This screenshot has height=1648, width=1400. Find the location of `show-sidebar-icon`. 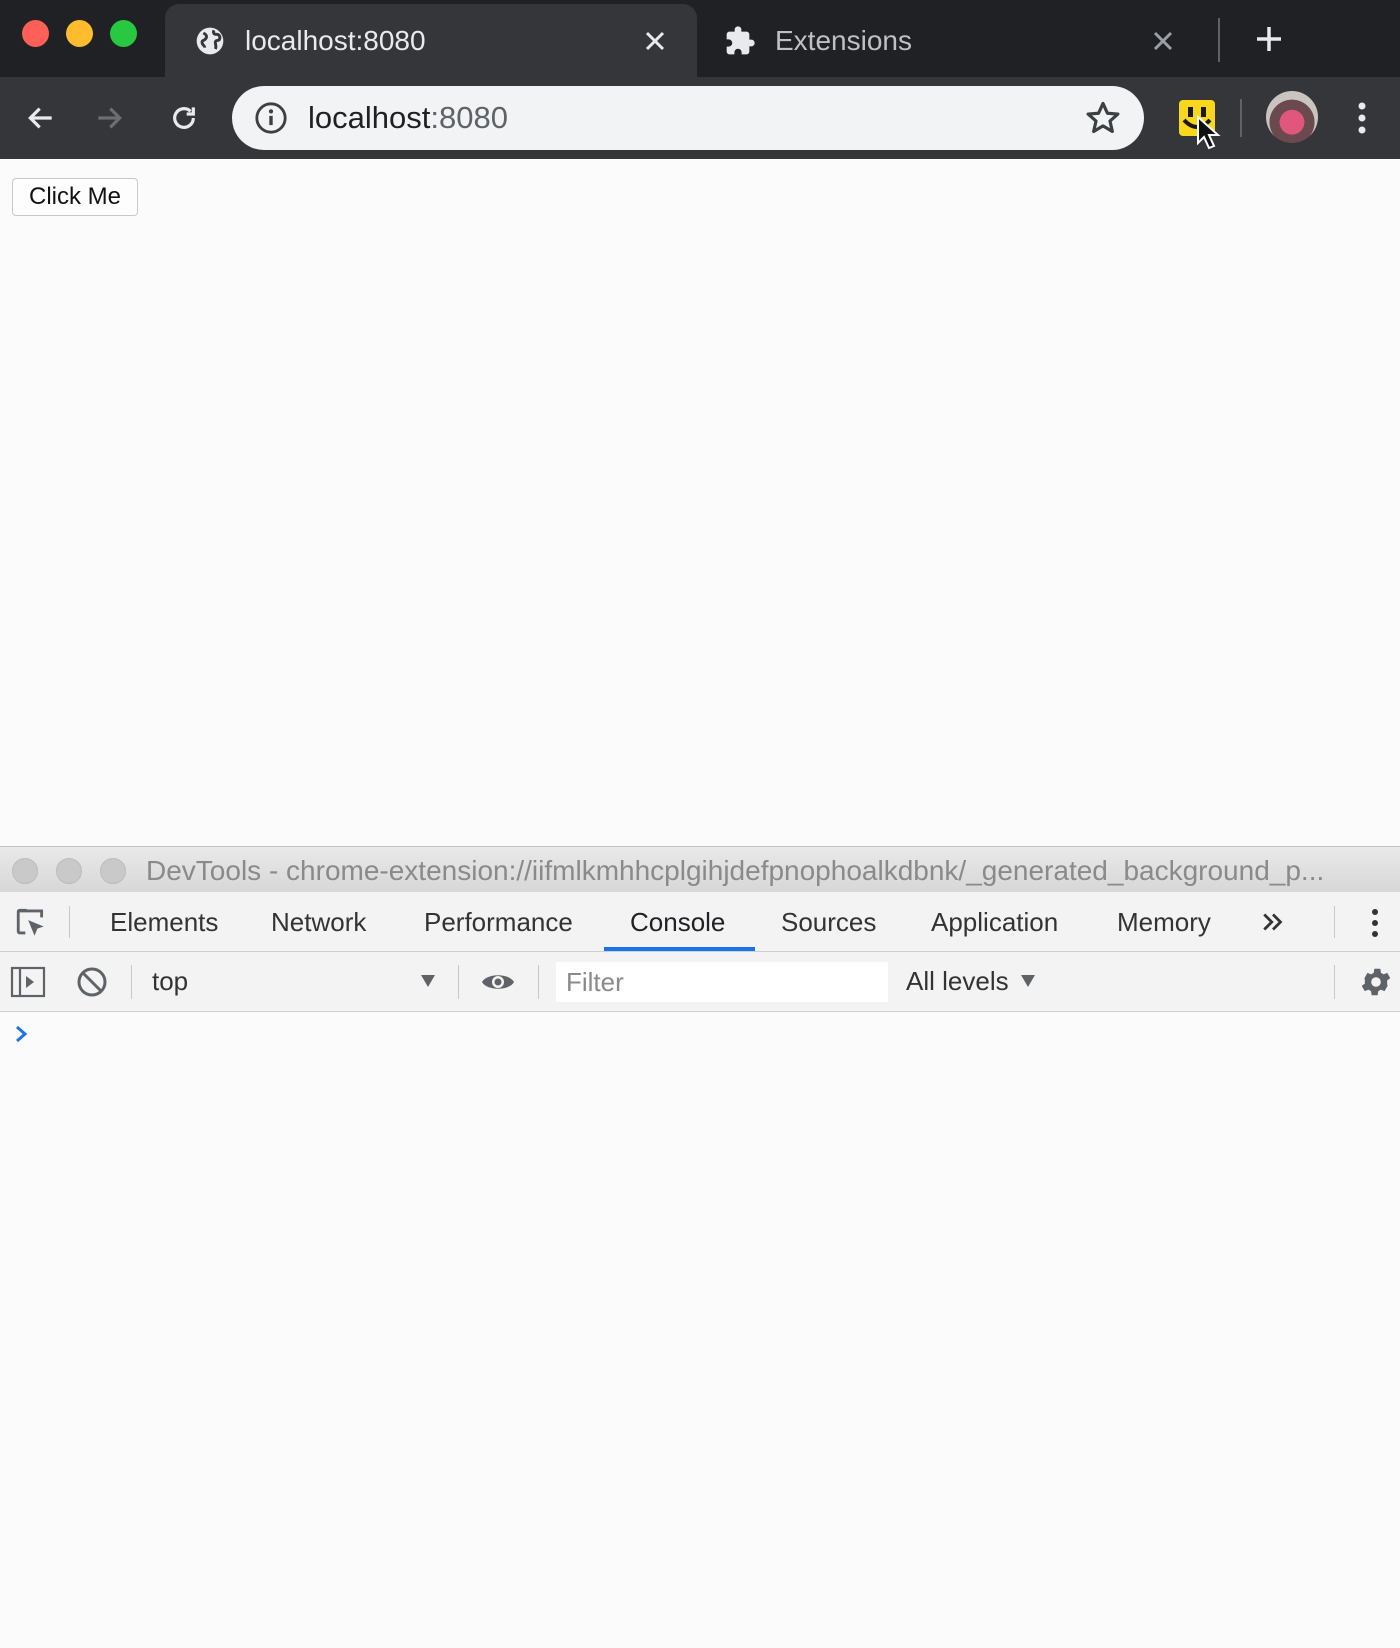

show-sidebar-icon is located at coordinates (28, 982).